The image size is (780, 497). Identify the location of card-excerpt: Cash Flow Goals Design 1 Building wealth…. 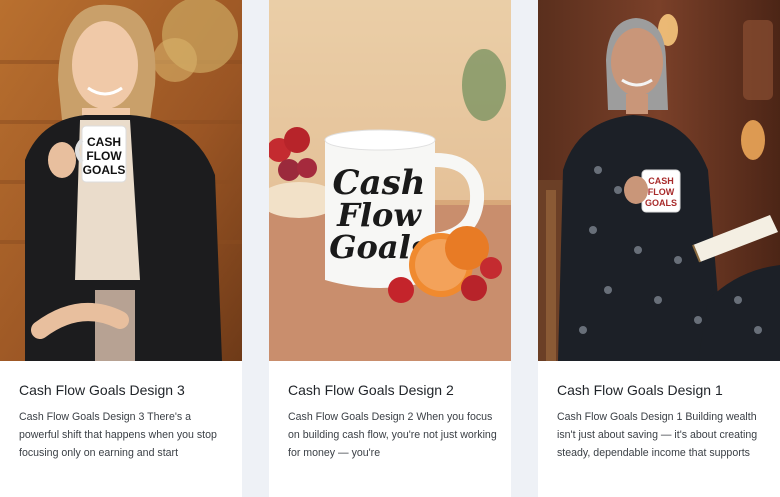
(657, 435).